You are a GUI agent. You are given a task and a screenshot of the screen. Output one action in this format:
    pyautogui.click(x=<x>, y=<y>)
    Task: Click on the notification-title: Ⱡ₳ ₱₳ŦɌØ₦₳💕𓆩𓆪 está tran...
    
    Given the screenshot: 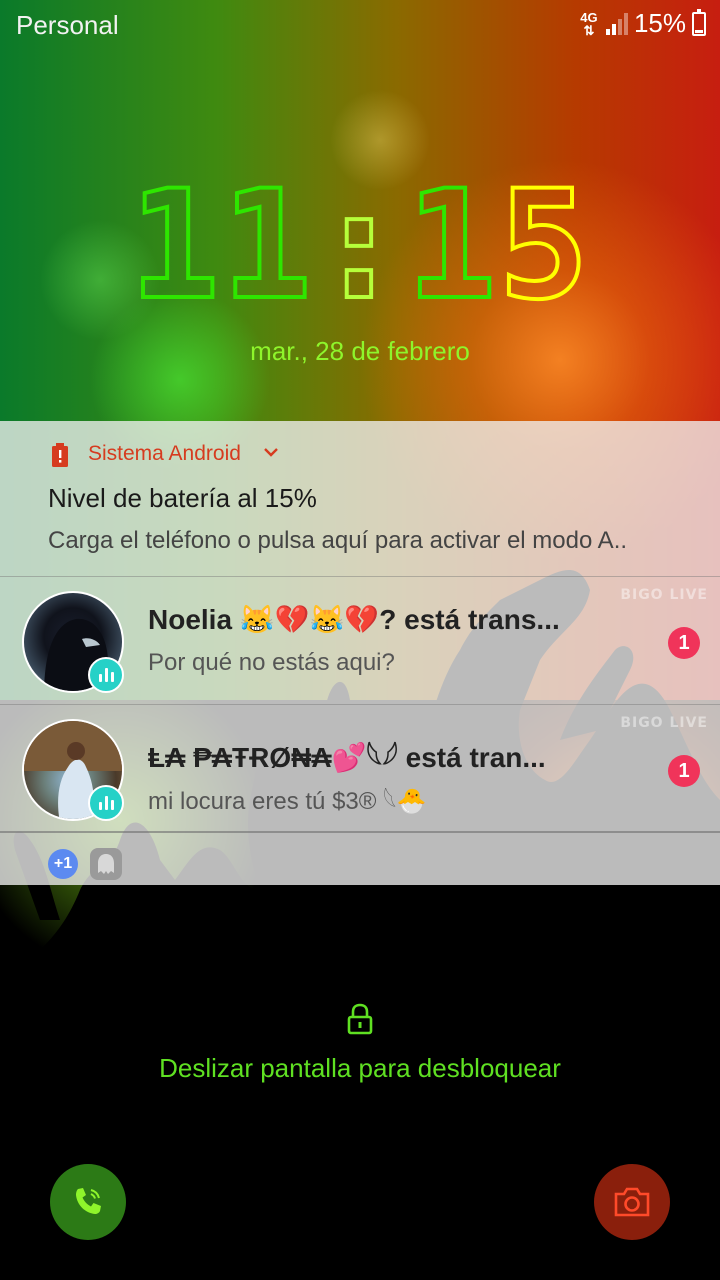 What is the action you would take?
    pyautogui.click(x=347, y=757)
    